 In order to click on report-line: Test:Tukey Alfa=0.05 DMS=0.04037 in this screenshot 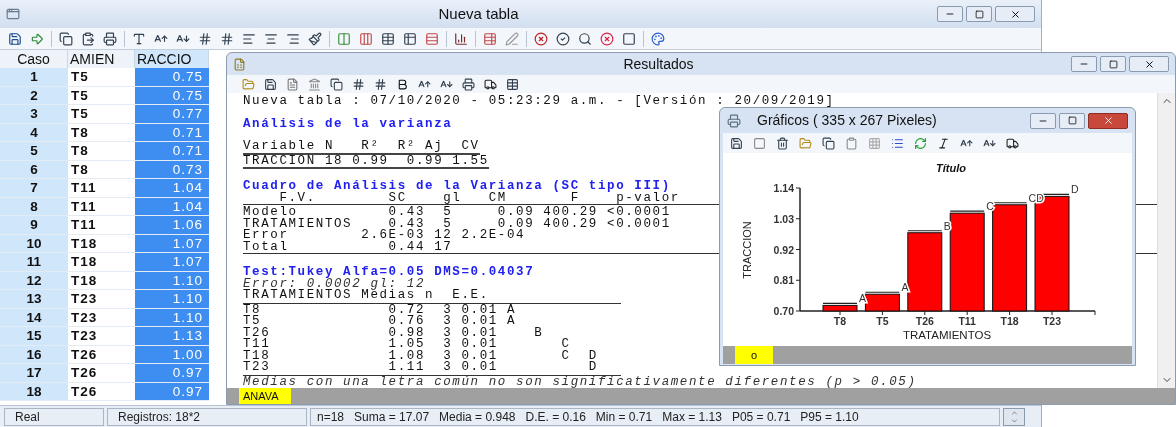, I will do `click(389, 272)`.